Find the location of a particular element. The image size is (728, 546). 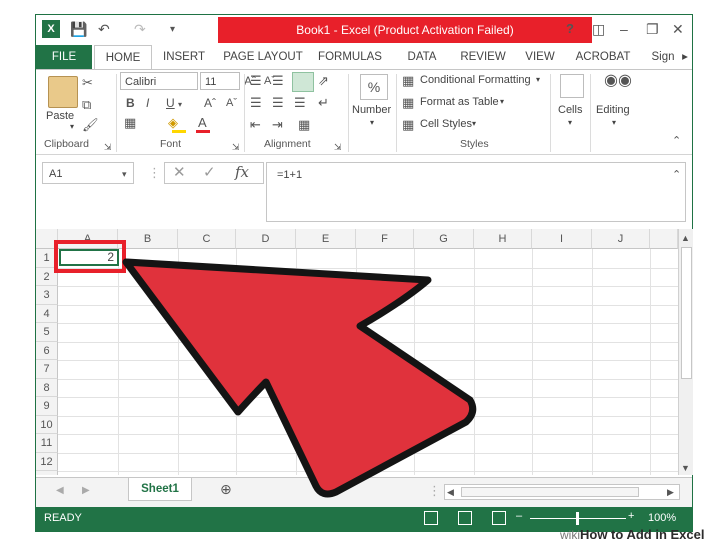

watermark-text: How to Add in Excel is located at coordinates (642, 534).